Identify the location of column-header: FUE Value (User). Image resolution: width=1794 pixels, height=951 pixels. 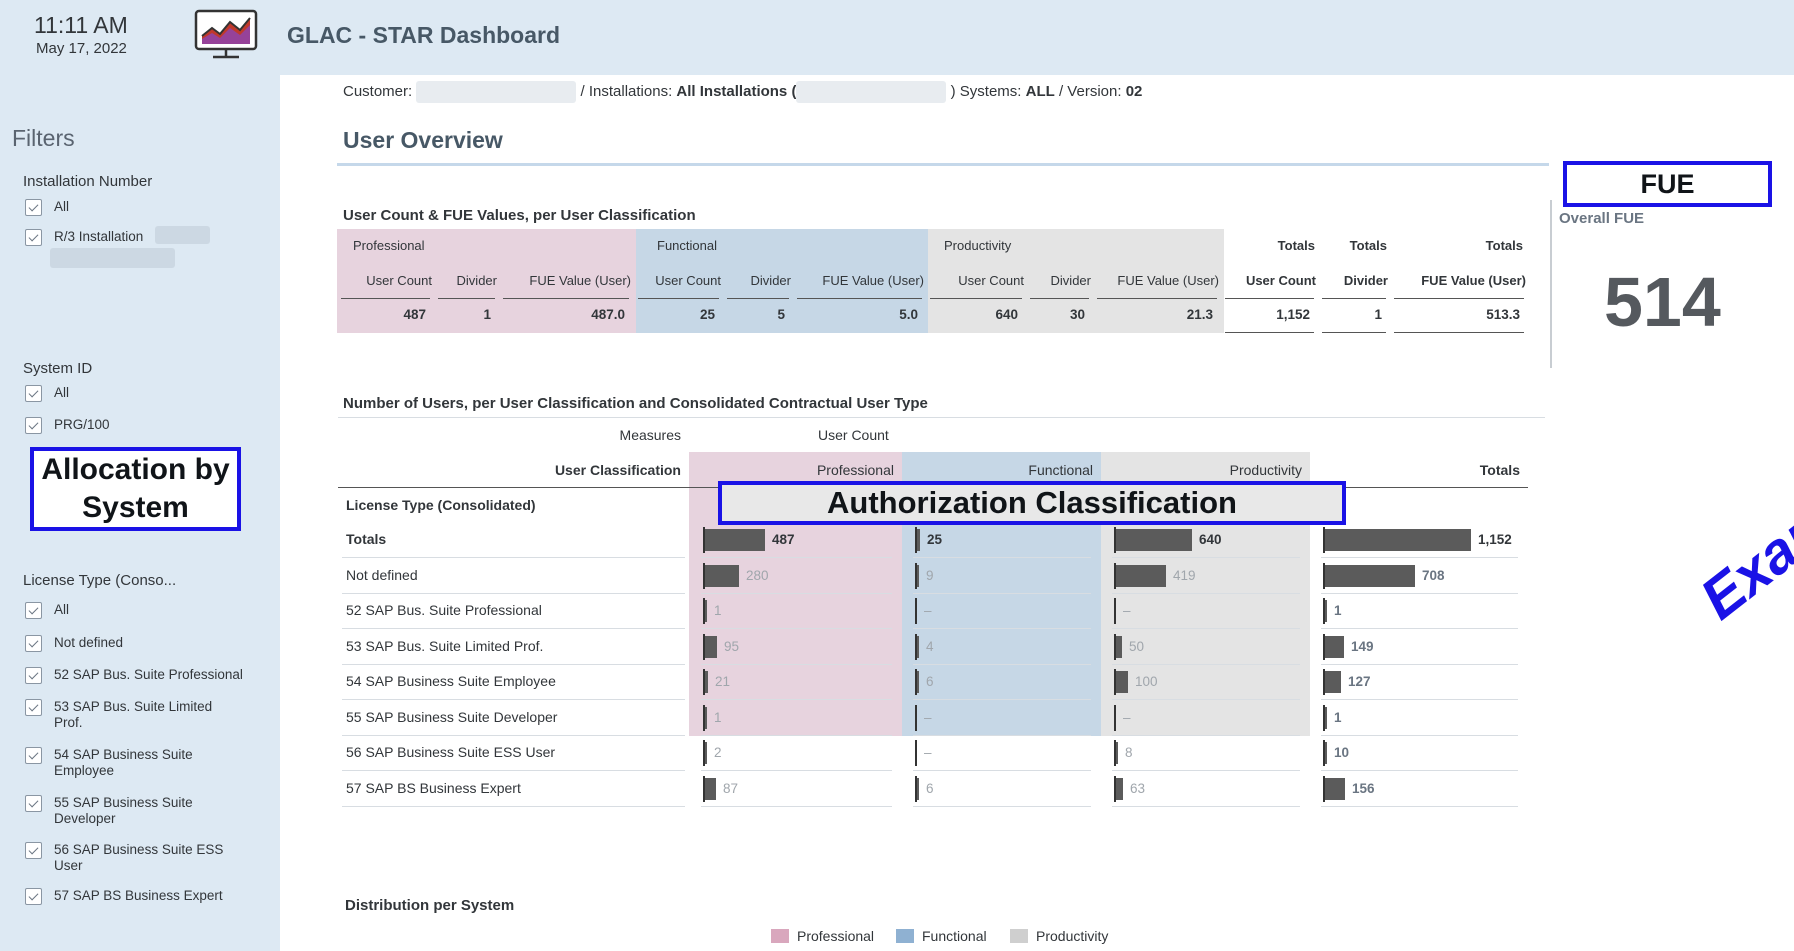
(1168, 280).